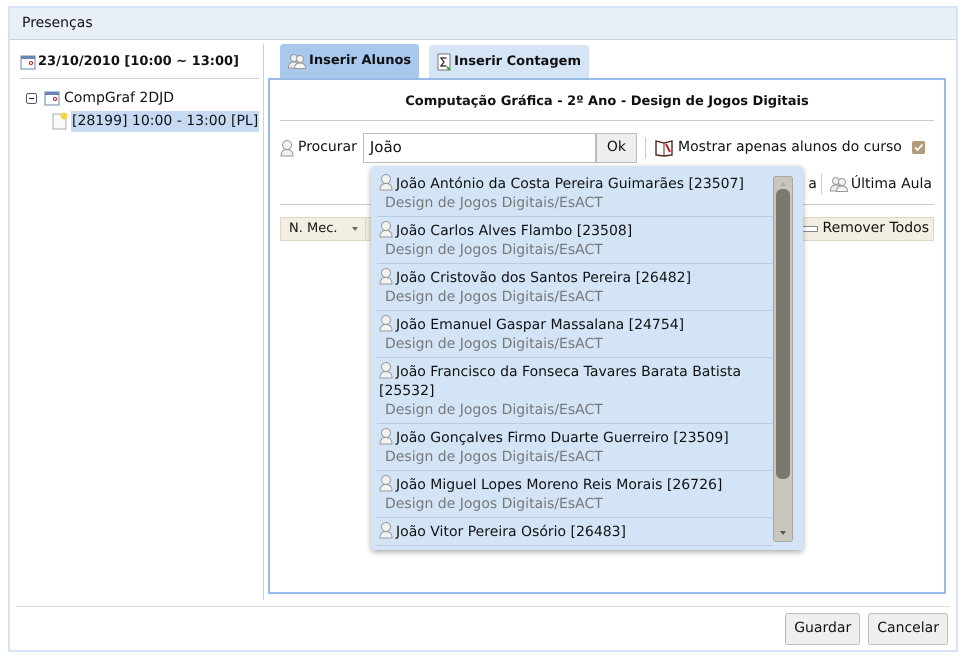  What do you see at coordinates (575, 193) in the screenshot?
I see `suggestion-item: João António da Costa Pereira Guimarães [23507] Design de Jogos Digitais/EsACT` at bounding box center [575, 193].